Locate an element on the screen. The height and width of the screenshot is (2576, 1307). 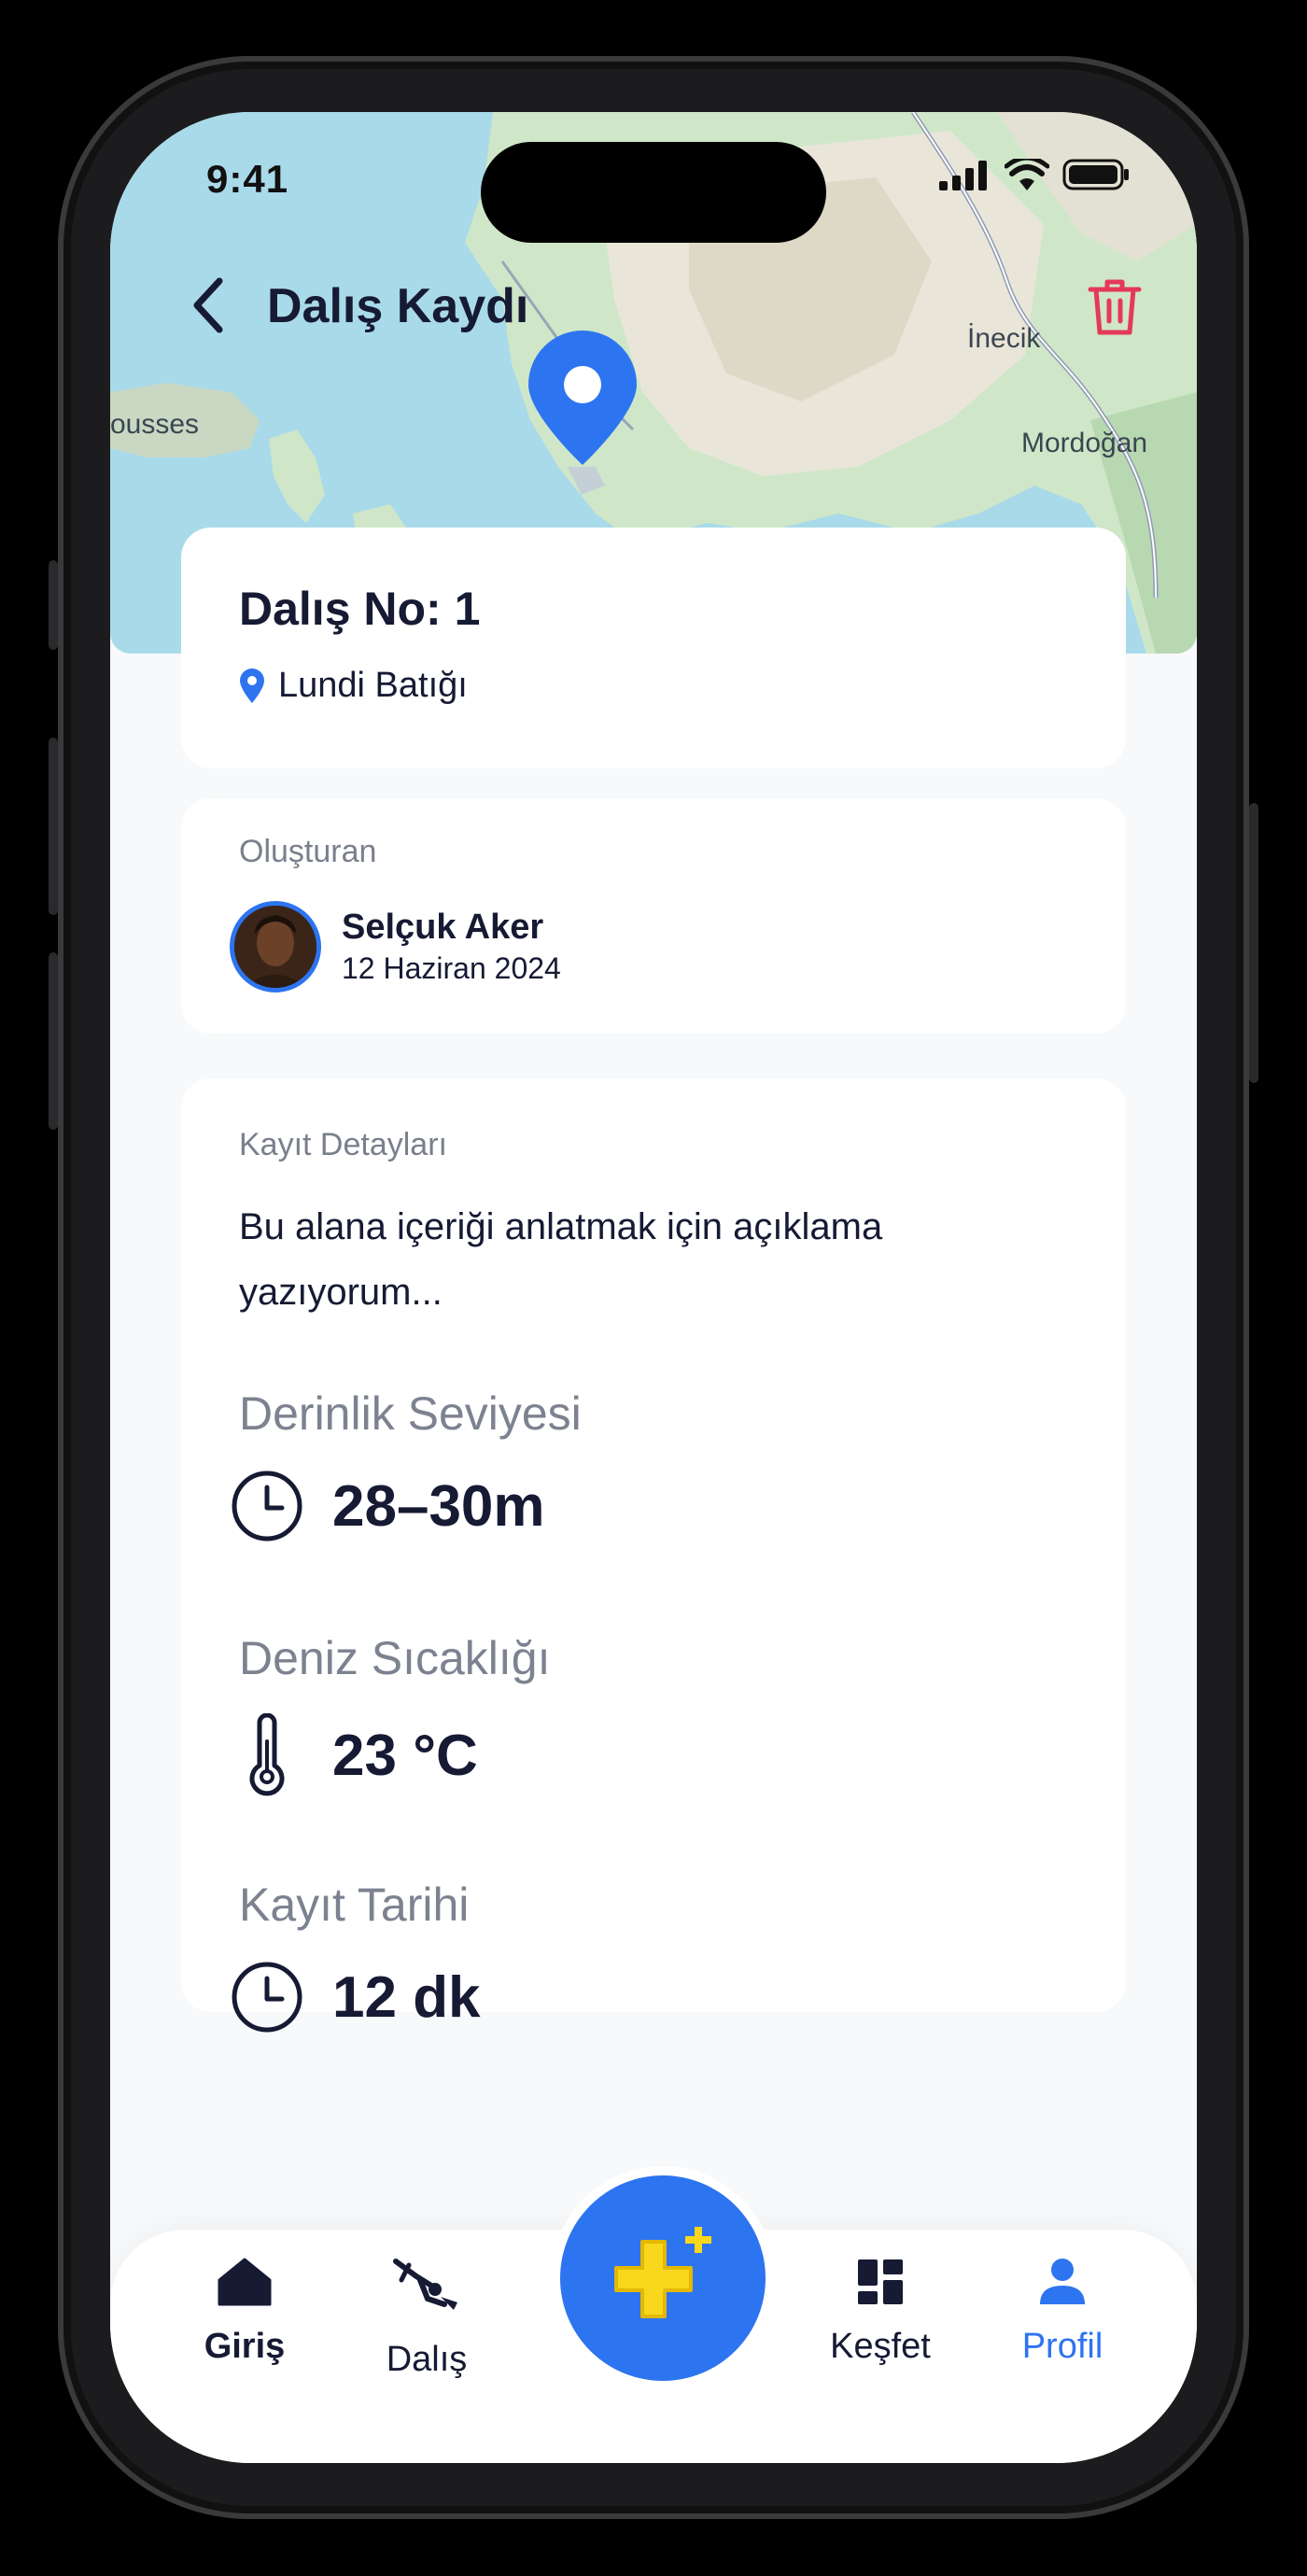
trash-icon is located at coordinates (1115, 307).